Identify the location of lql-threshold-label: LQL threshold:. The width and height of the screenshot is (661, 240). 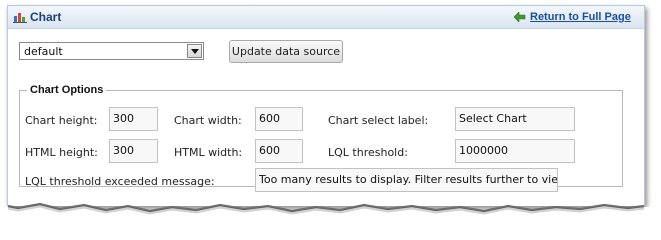
(368, 152).